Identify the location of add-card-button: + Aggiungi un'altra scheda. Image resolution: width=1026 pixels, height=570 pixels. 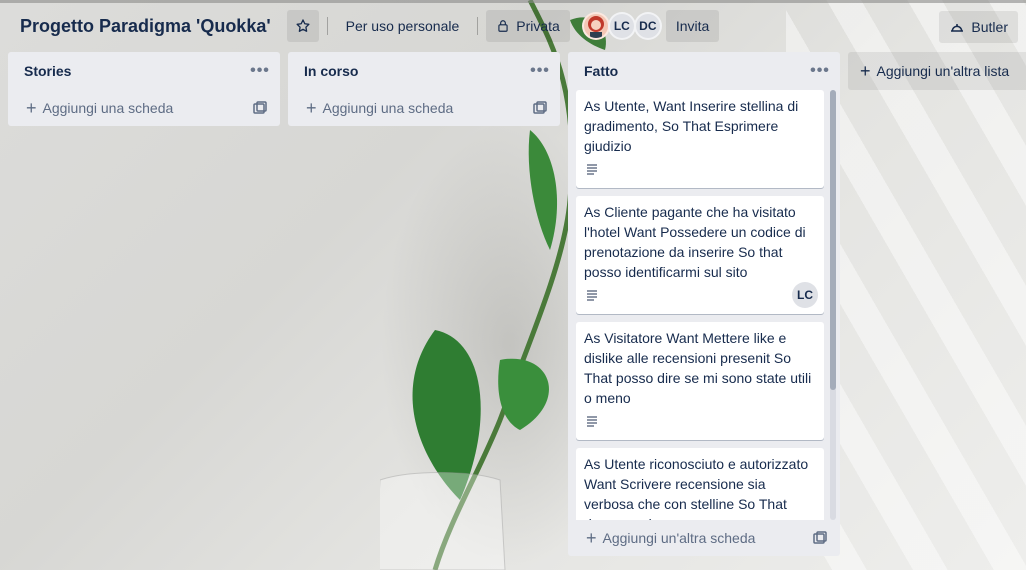
(704, 538).